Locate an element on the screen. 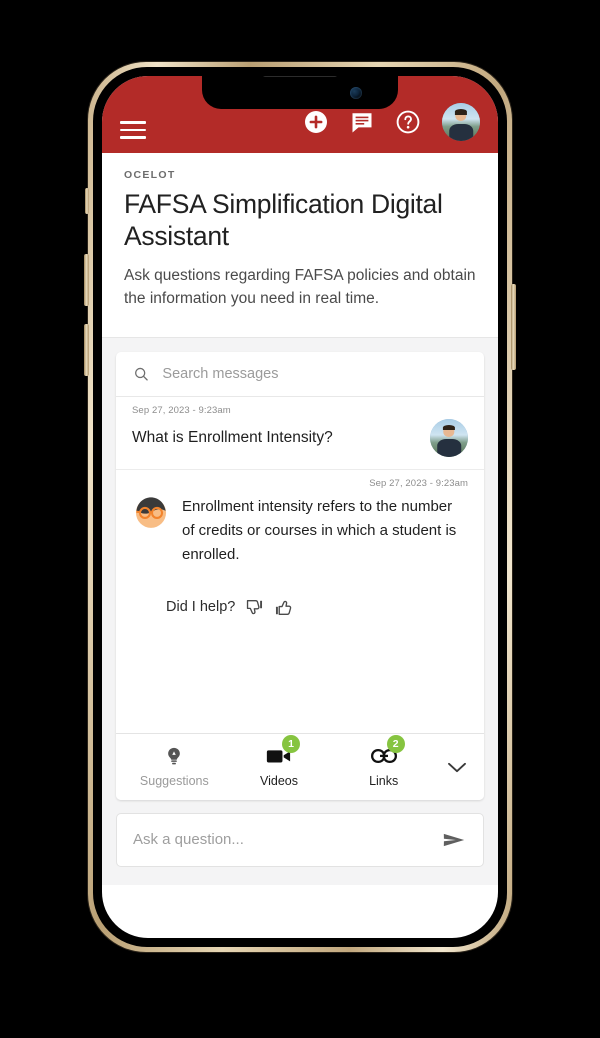 The width and height of the screenshot is (600, 1038). search-input is located at coordinates (314, 373).